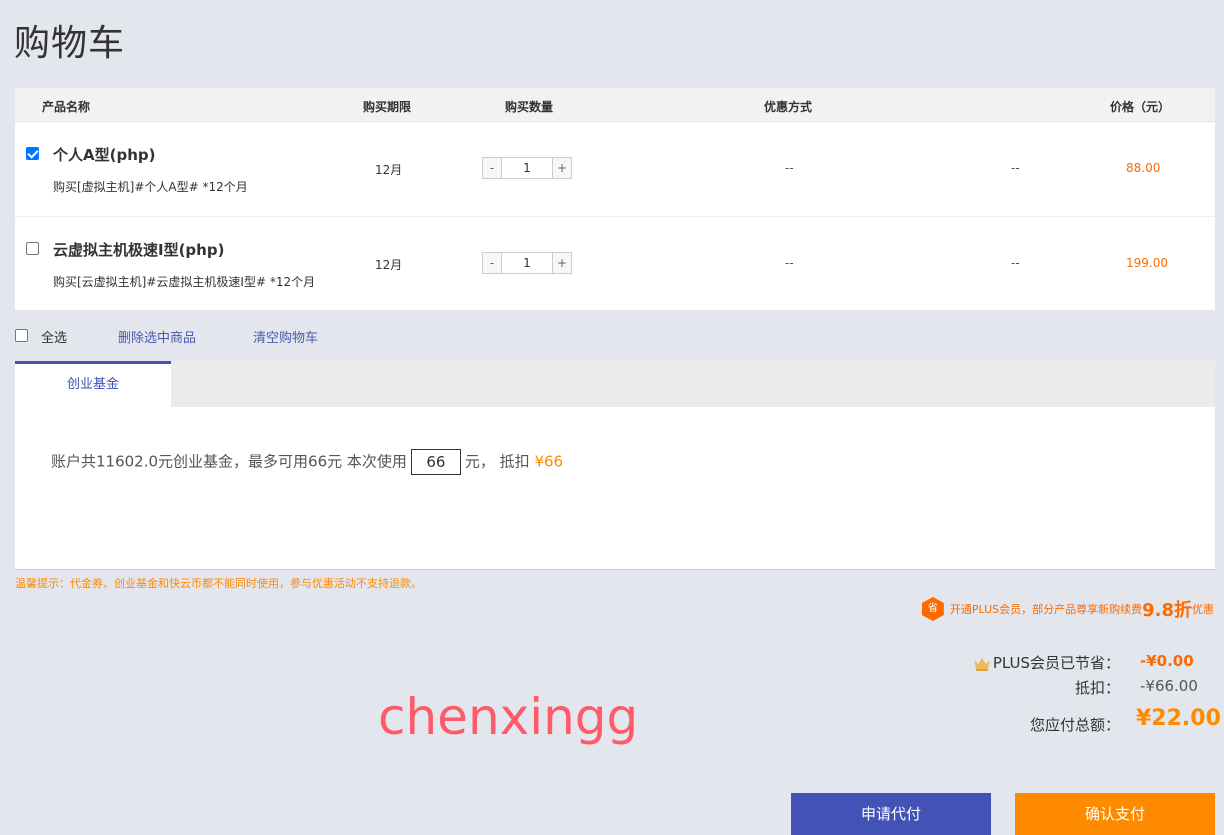 This screenshot has height=835, width=1224. Describe the element at coordinates (1046, 609) in the screenshot. I see `promo-text: 开通PLUS会员，部分产品尊享新购续费` at that location.